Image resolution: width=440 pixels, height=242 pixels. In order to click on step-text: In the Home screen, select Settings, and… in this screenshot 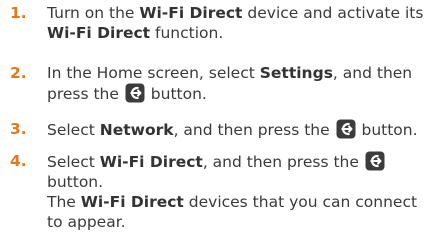, I will do `click(239, 83)`.